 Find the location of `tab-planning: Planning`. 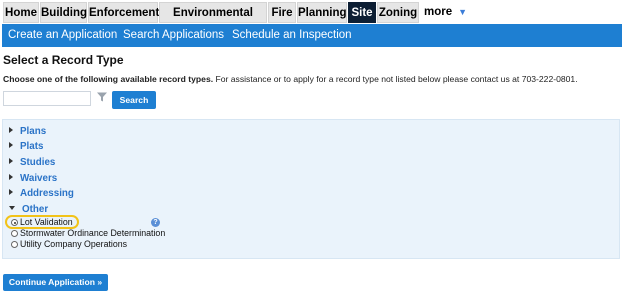

tab-planning: Planning is located at coordinates (322, 12).